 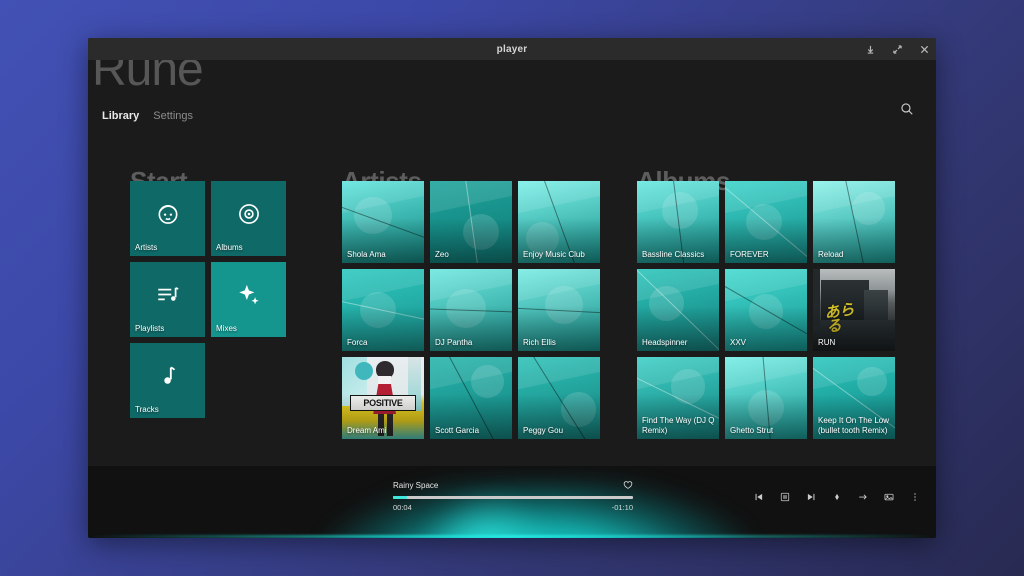 What do you see at coordinates (749, 254) in the screenshot?
I see `tile-label: FOREVER` at bounding box center [749, 254].